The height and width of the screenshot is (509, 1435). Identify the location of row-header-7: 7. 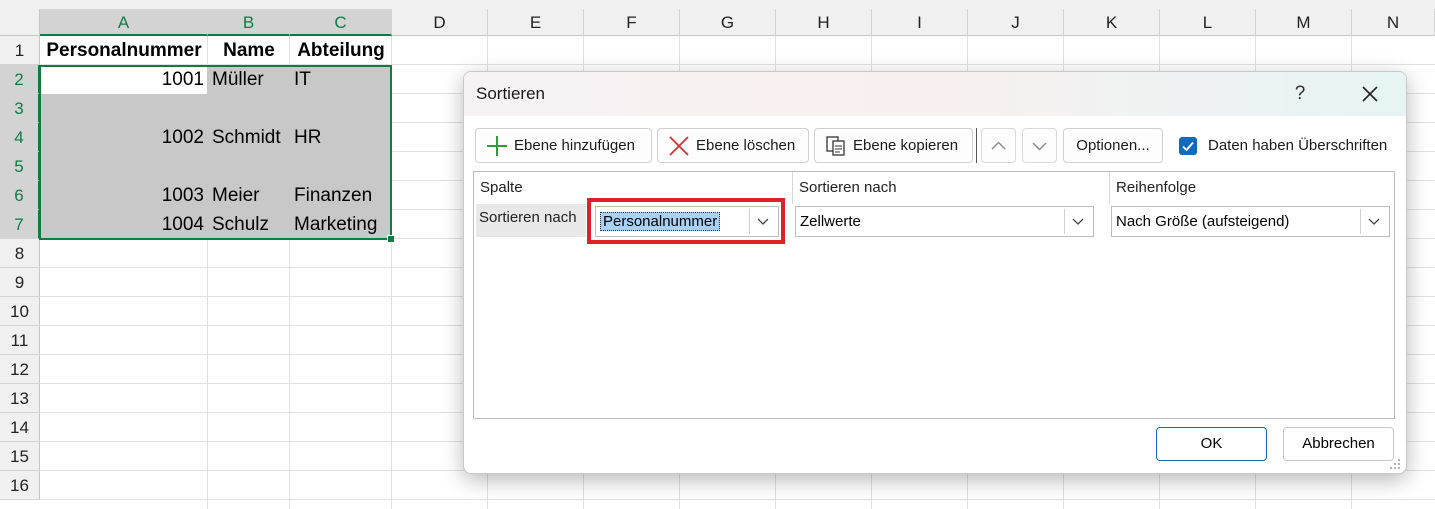
(20, 224).